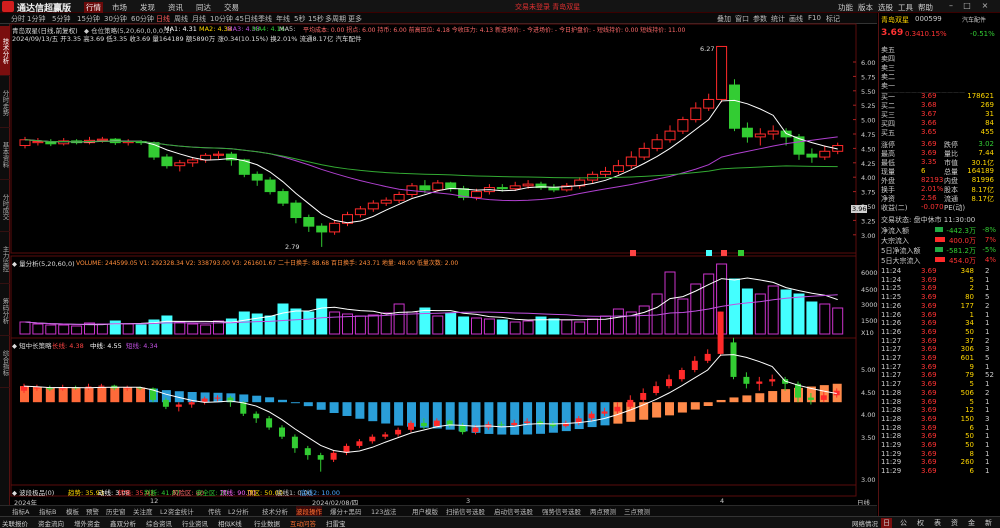 This screenshot has width=1000, height=528. I want to click on flow-pct: 7%, so click(990, 240).